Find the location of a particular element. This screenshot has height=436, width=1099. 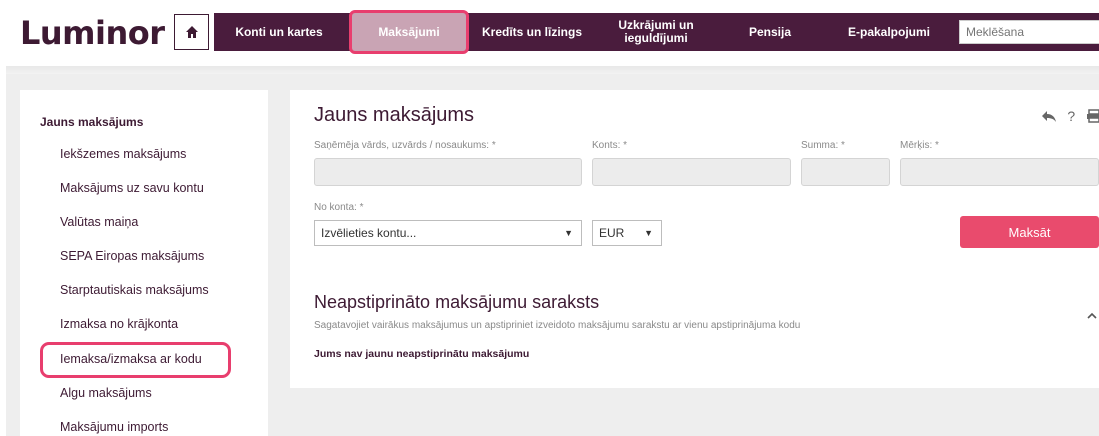

account-label: Konts: * is located at coordinates (610, 145).